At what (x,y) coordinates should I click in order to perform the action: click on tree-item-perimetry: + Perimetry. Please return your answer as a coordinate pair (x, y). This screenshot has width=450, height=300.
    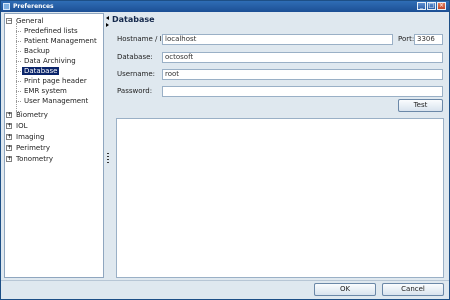
    Looking at the image, I should click on (28, 148).